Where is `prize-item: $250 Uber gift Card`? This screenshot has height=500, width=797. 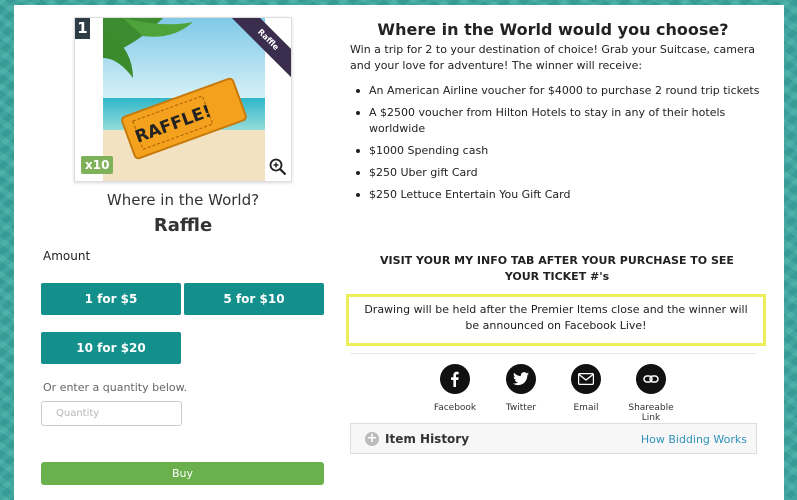 prize-item: $250 Uber gift Card is located at coordinates (556, 173).